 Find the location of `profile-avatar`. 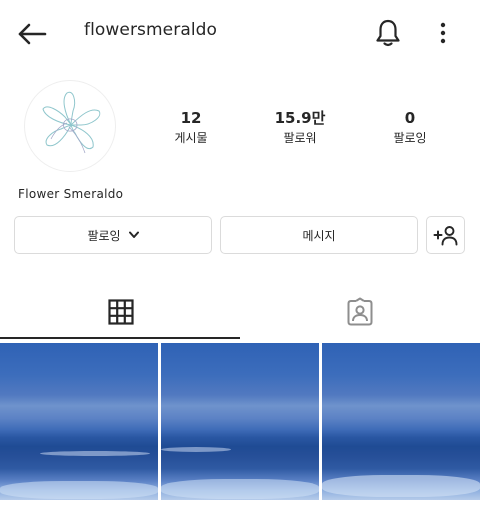

profile-avatar is located at coordinates (70, 126).